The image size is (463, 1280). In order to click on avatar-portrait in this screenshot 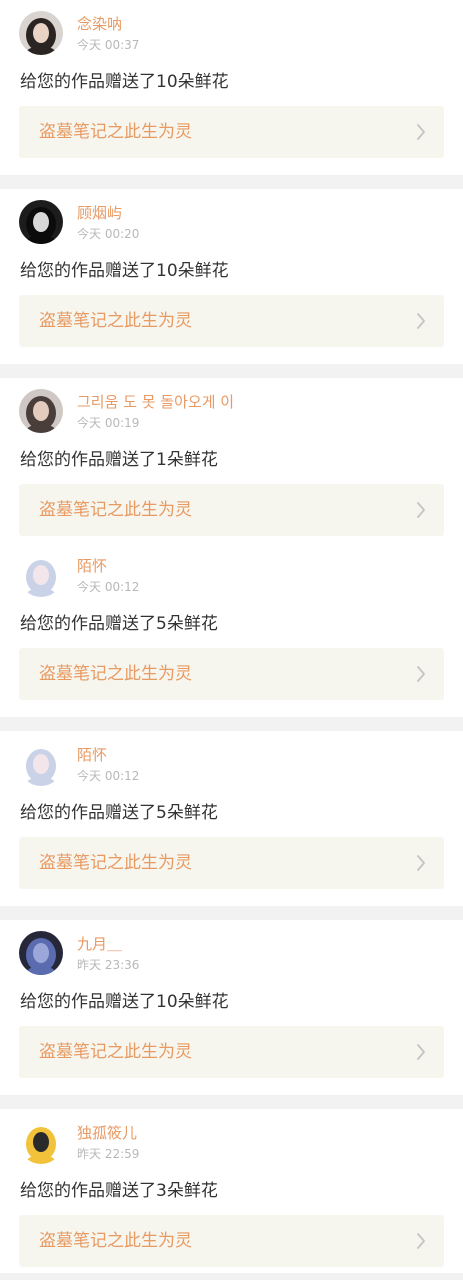, I will do `click(41, 411)`.